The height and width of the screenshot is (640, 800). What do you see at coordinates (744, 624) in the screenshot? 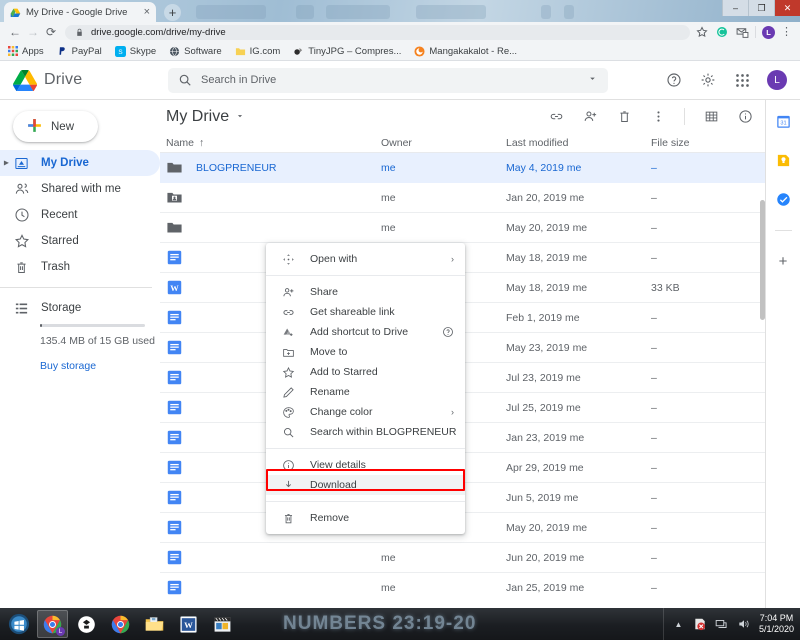
I see `volume-icon` at bounding box center [744, 624].